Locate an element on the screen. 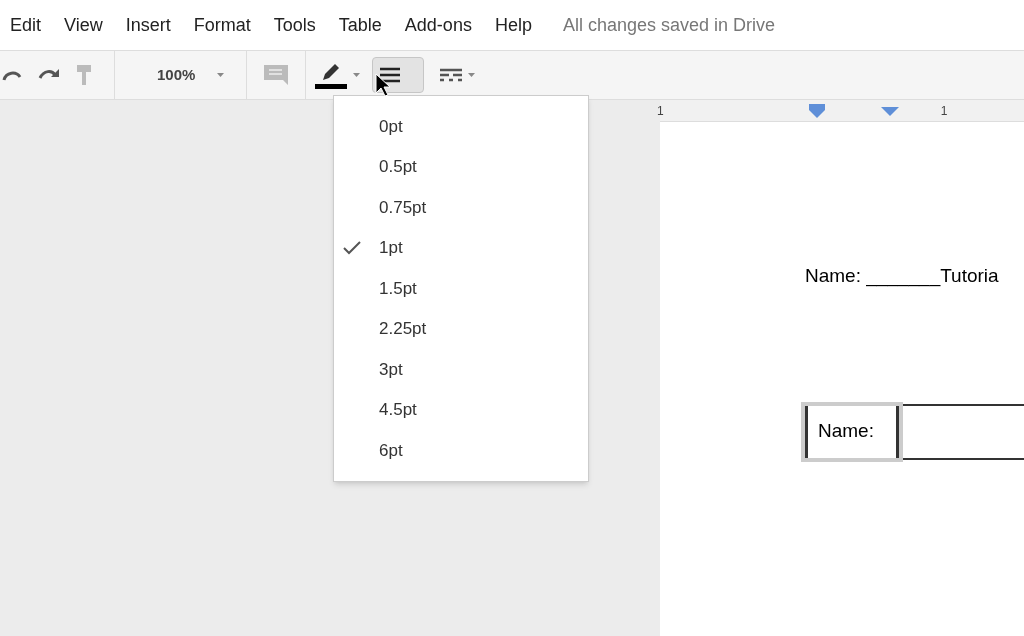 This screenshot has width=1024, height=636. ruler: 1 1 is located at coordinates (842, 111).